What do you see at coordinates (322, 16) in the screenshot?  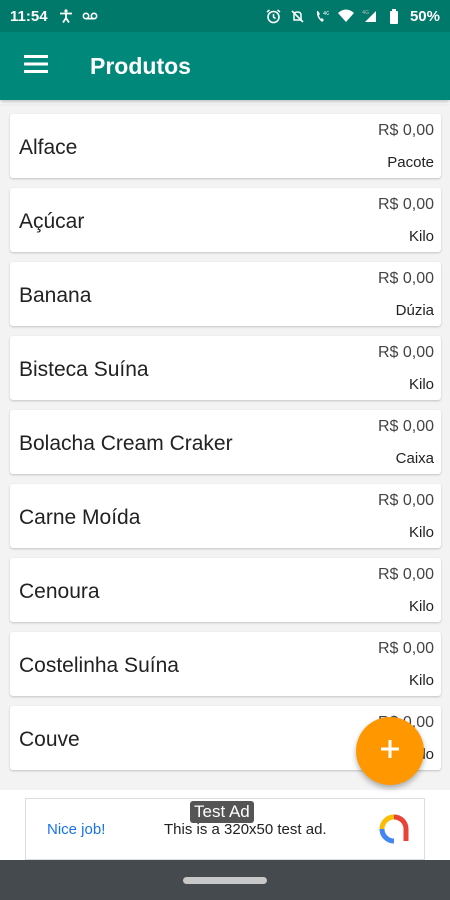 I see `wifi-calling-icon: 4G` at bounding box center [322, 16].